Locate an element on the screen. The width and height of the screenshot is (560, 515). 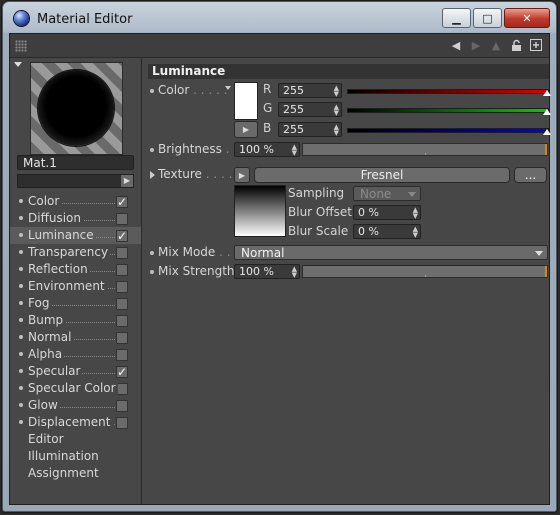
preview-menu-icon is located at coordinates (18, 64).